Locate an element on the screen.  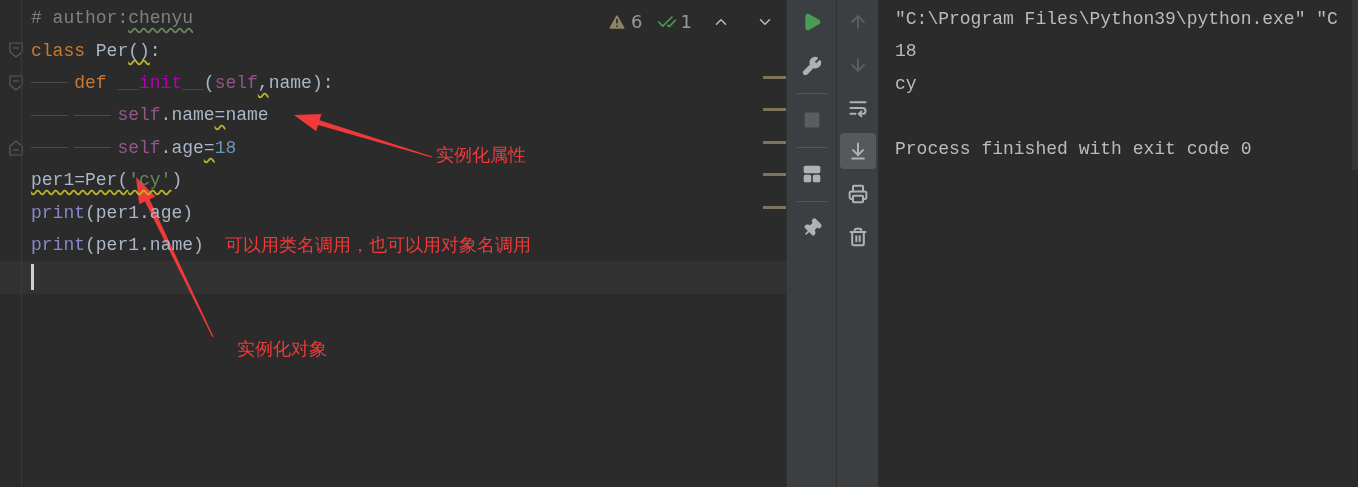
console-output-line: 18 is located at coordinates (906, 52).